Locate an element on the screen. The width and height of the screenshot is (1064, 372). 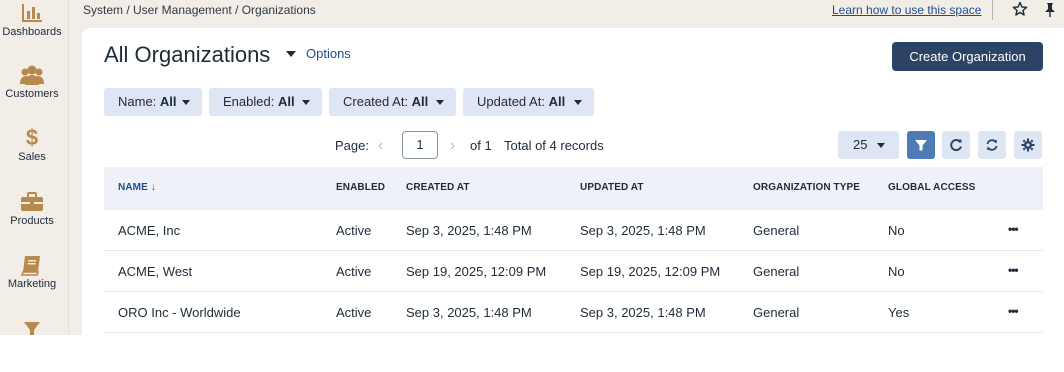
options-link: Options is located at coordinates (328, 53).